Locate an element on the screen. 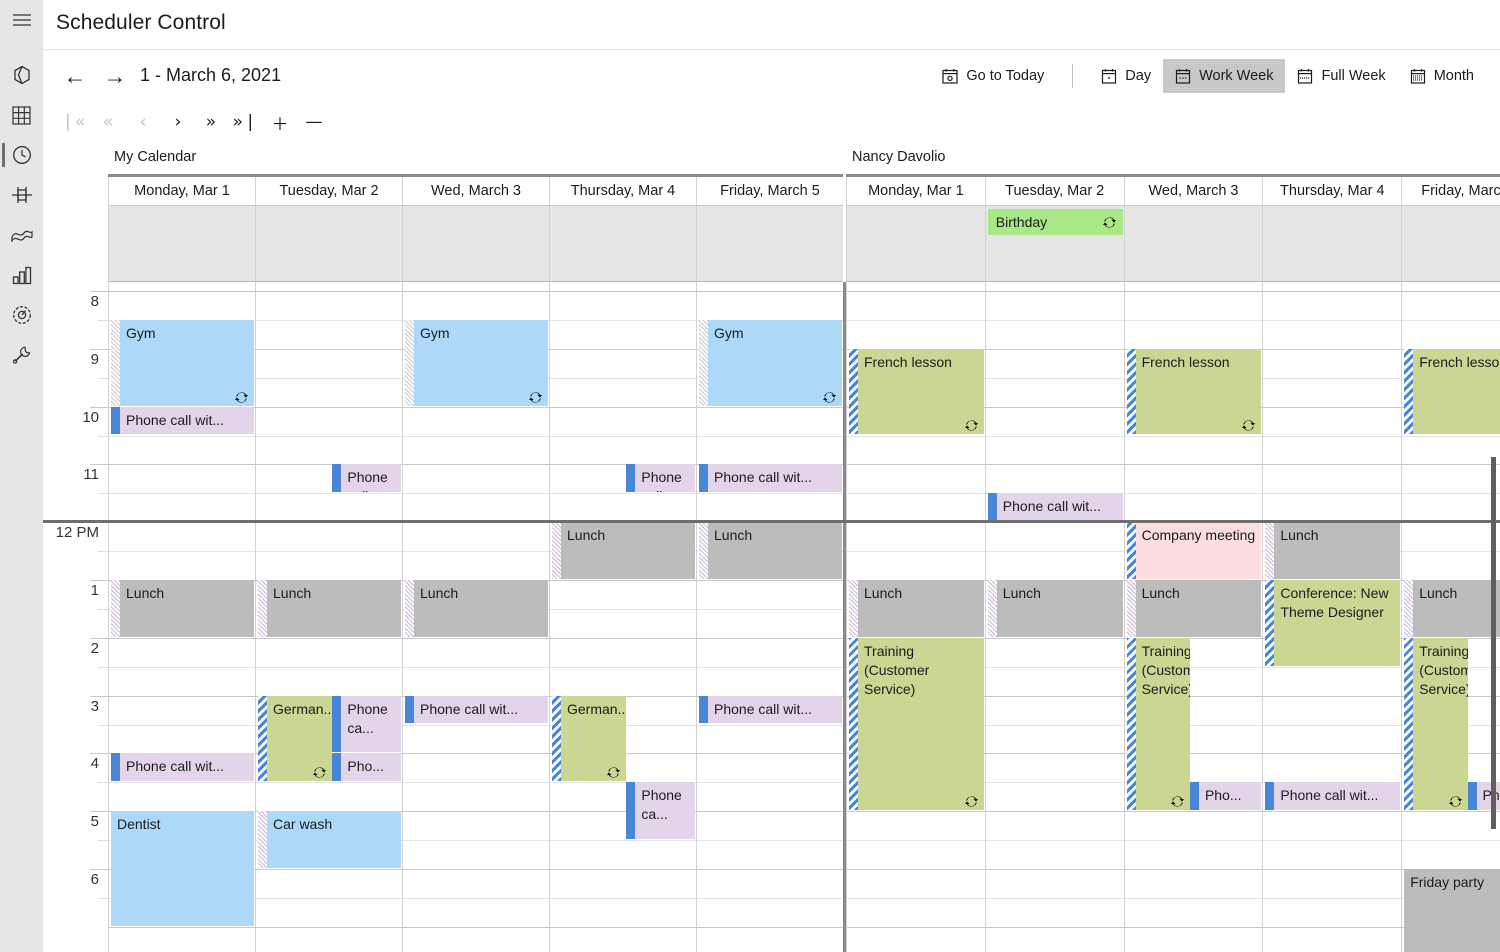  hamburger-menu-icon is located at coordinates (21, 20).